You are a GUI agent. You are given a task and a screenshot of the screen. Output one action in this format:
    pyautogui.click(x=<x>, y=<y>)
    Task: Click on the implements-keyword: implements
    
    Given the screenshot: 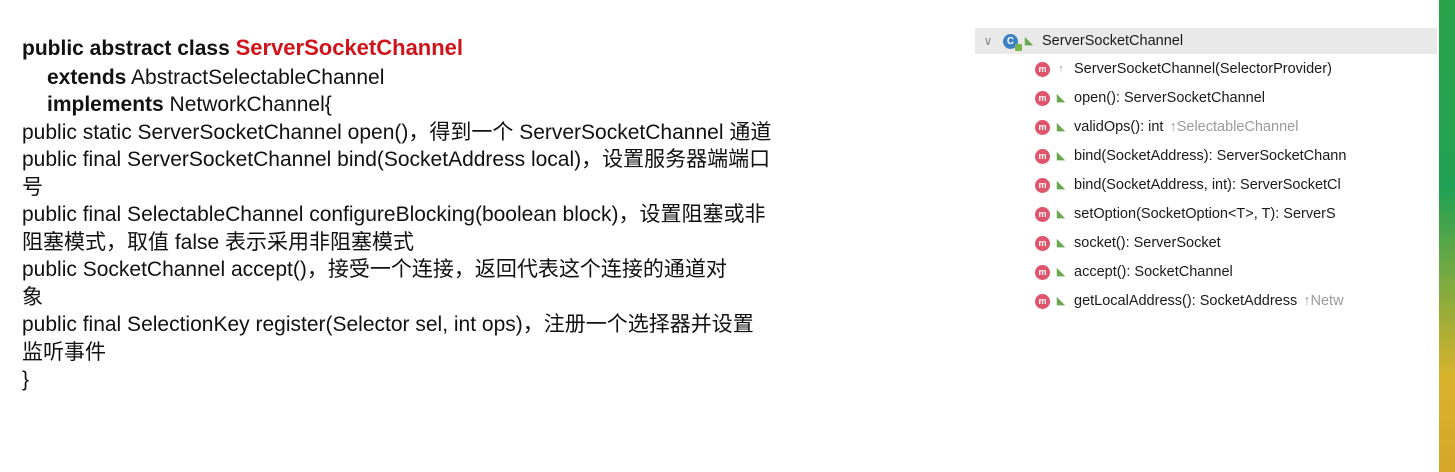 What is the action you would take?
    pyautogui.click(x=105, y=104)
    